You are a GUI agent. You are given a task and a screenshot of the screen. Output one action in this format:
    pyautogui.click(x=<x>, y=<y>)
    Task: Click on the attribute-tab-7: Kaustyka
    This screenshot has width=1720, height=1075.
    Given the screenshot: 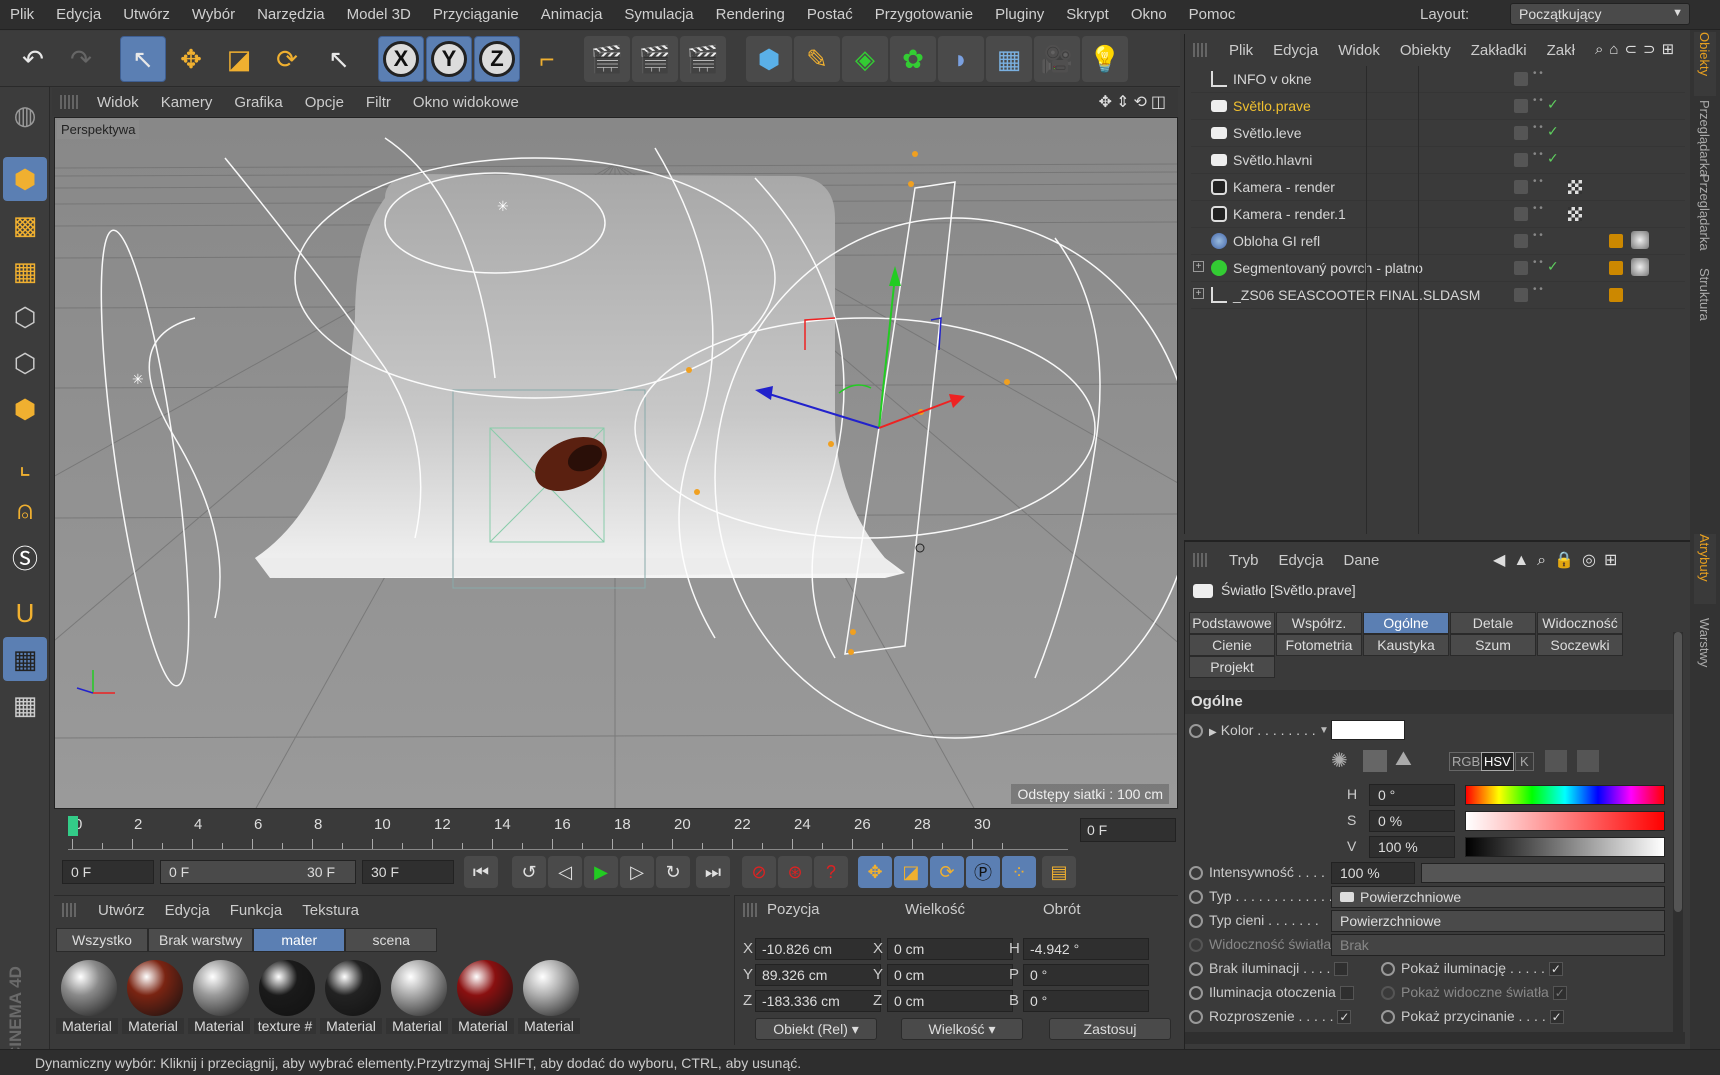 What is the action you would take?
    pyautogui.click(x=1406, y=645)
    